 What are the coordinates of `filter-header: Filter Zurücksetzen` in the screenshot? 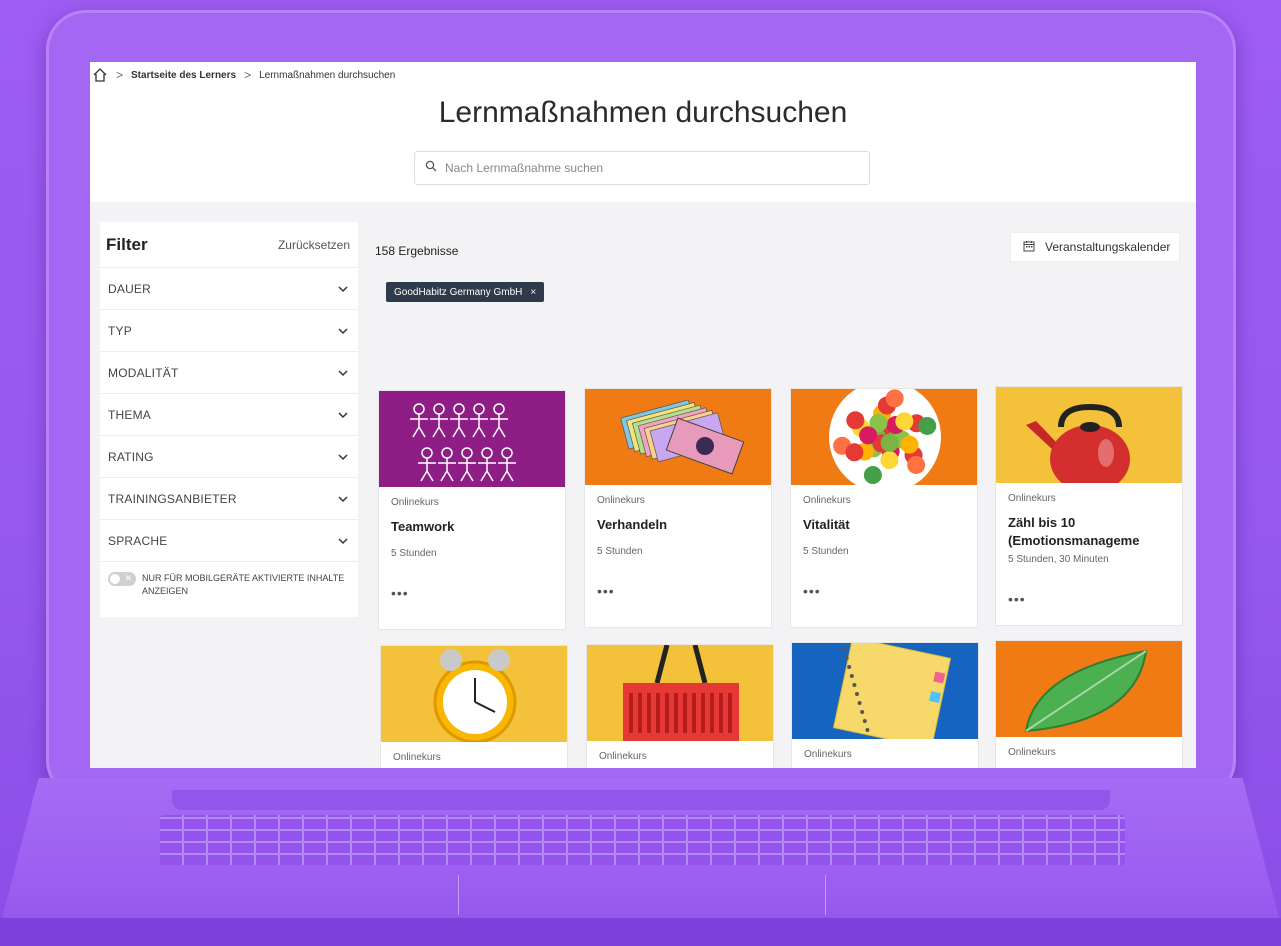 It's located at (229, 245).